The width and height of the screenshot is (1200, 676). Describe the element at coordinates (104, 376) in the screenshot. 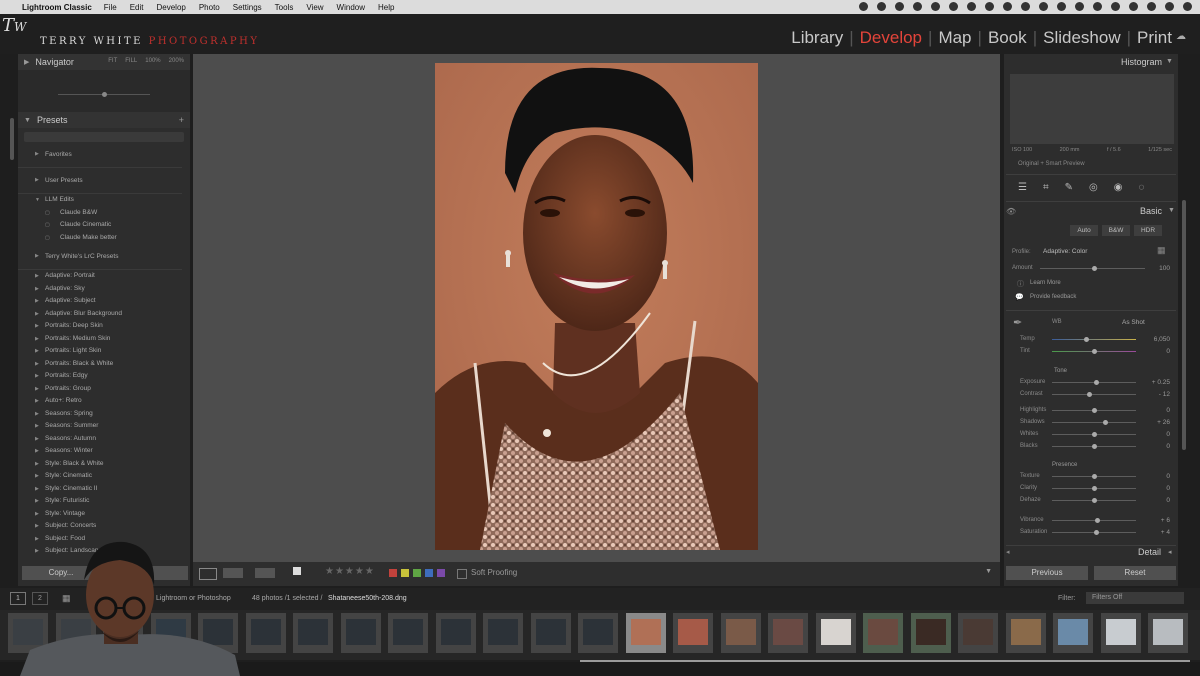

I see `preset-item: ▶ Portraits: Edgy` at that location.